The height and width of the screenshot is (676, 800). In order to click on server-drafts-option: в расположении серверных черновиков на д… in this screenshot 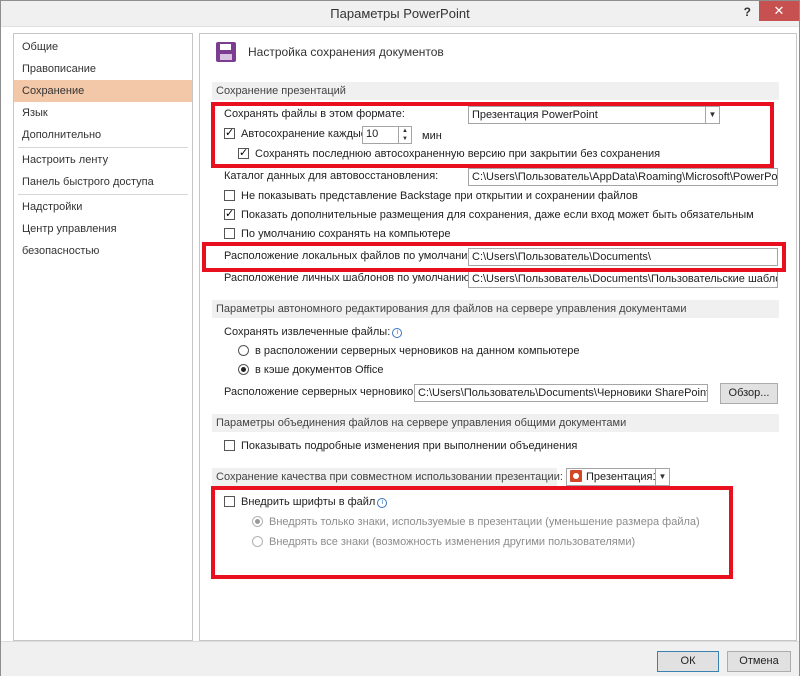, I will do `click(408, 351)`.